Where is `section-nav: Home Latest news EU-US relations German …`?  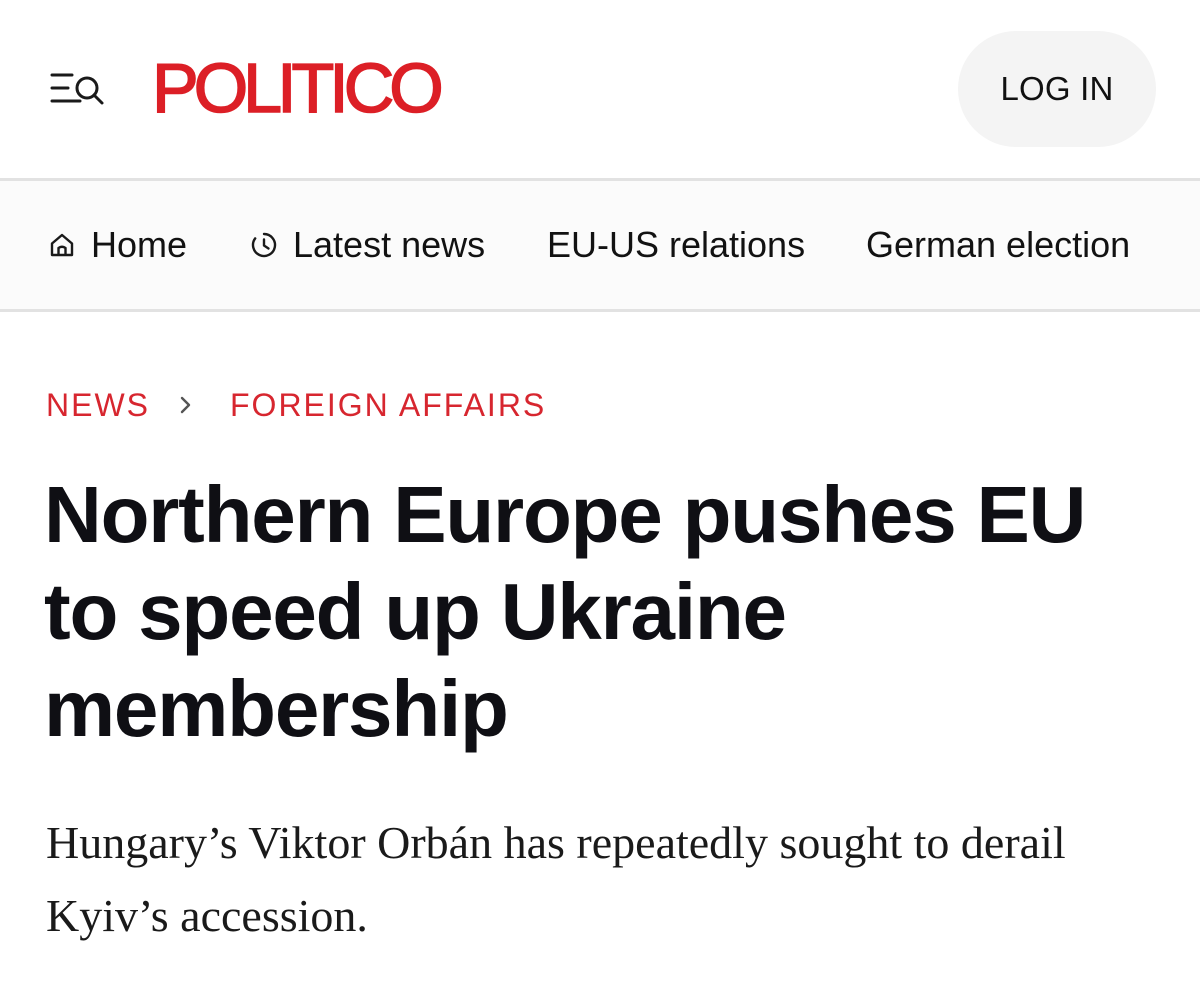
section-nav: Home Latest news EU-US relations German … is located at coordinates (600, 245).